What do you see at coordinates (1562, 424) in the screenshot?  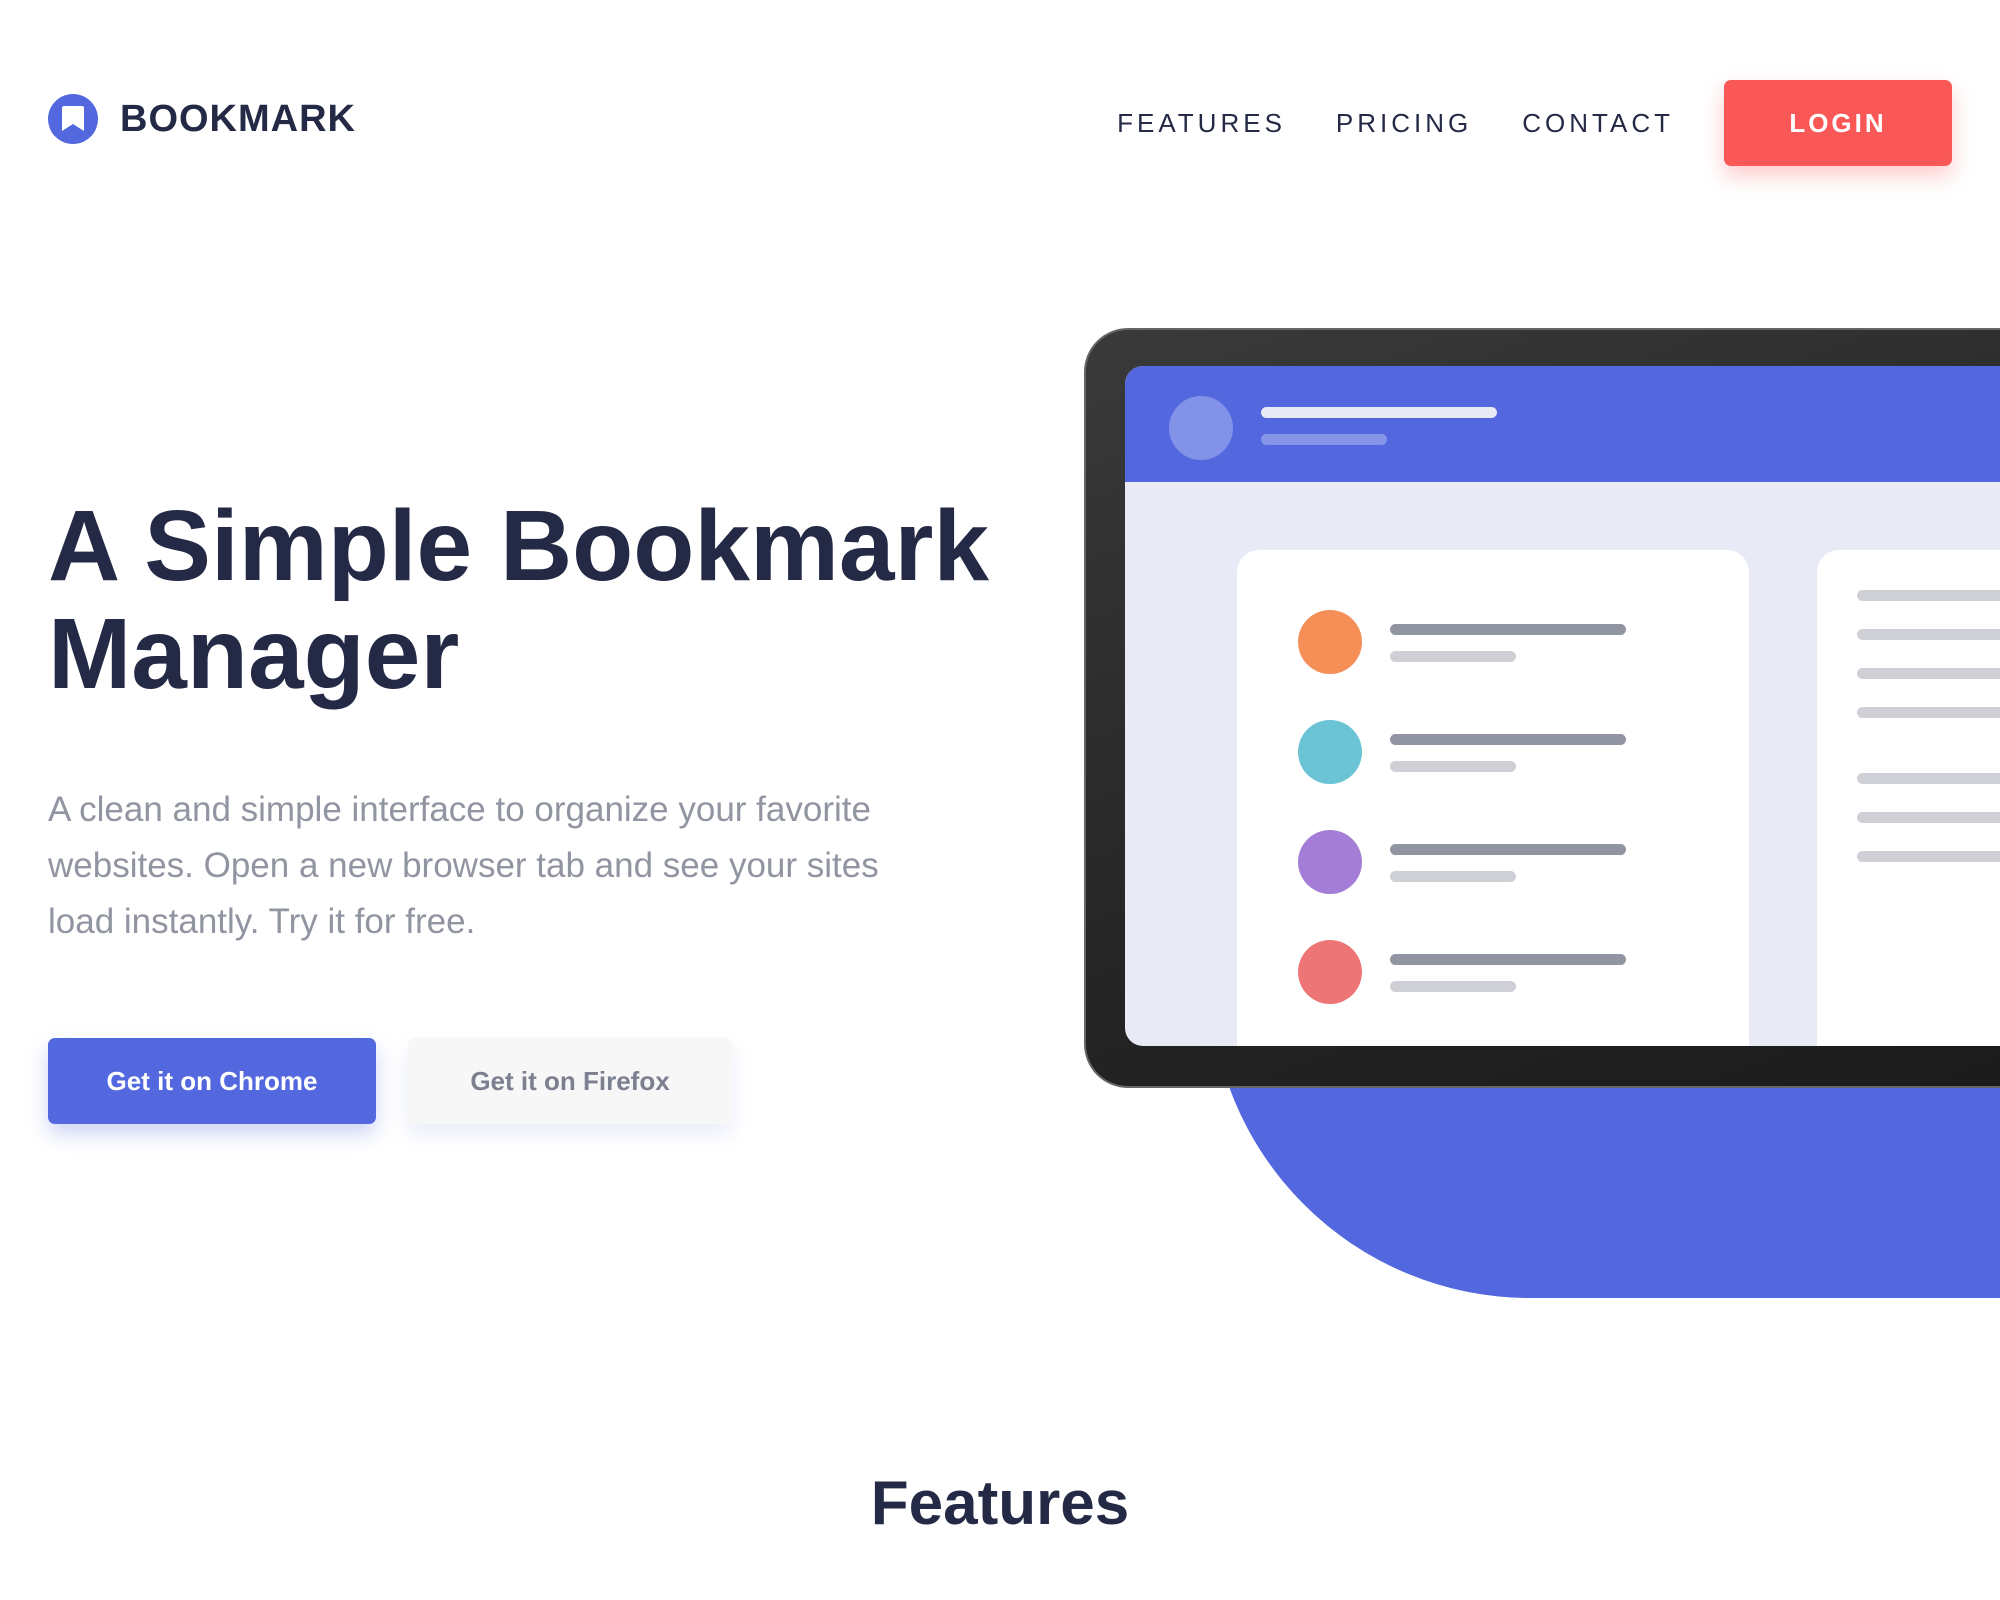 I see `screen-header` at bounding box center [1562, 424].